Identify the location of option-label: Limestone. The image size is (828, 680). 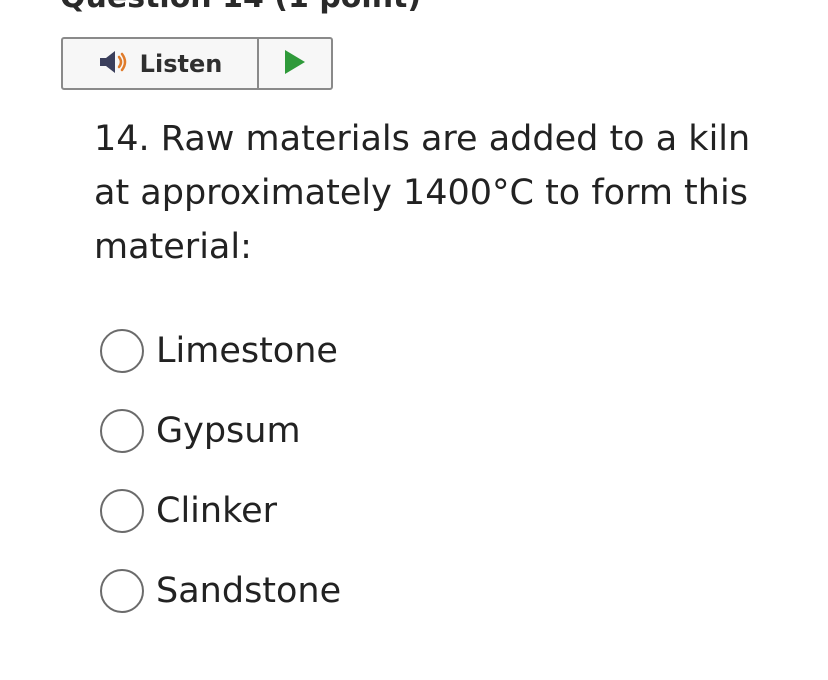
(247, 351).